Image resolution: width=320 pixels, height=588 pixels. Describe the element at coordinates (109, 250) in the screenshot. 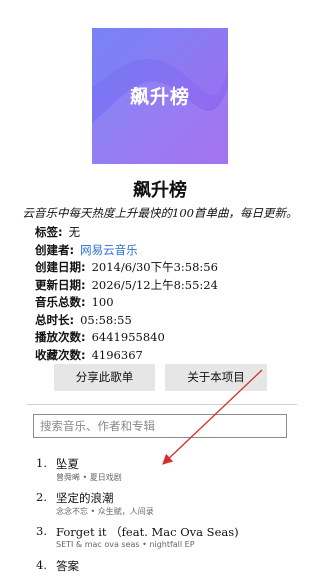

I see `creator-link: 网易云音乐` at that location.